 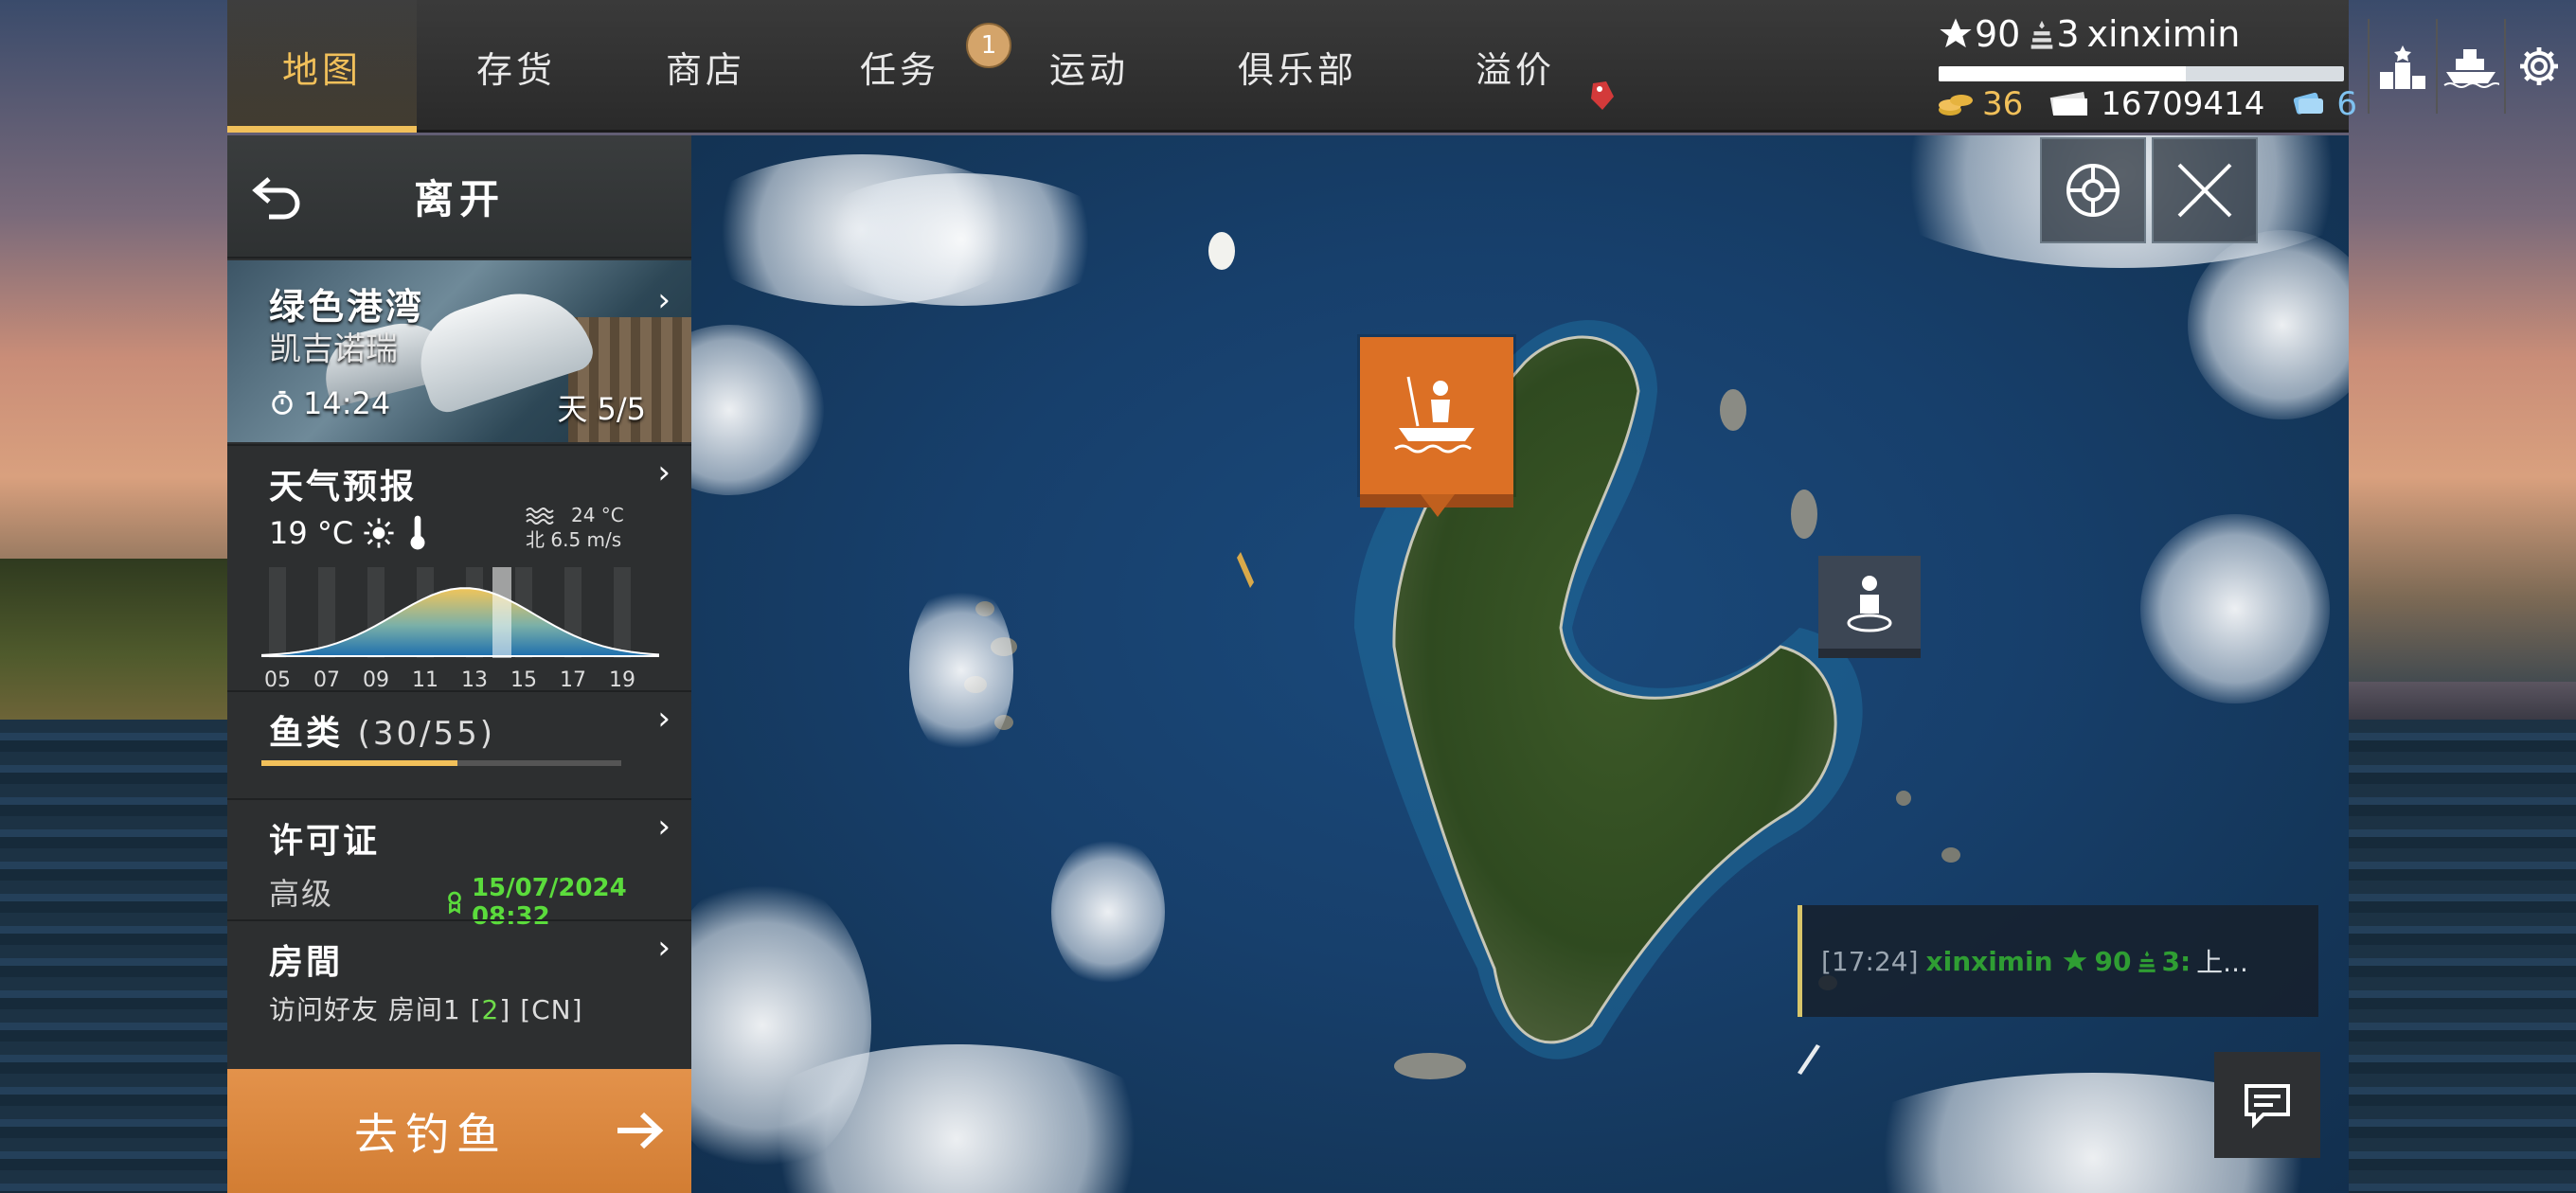 What do you see at coordinates (2176, 961) in the screenshot?
I see `chat-sender-rank: 3:` at bounding box center [2176, 961].